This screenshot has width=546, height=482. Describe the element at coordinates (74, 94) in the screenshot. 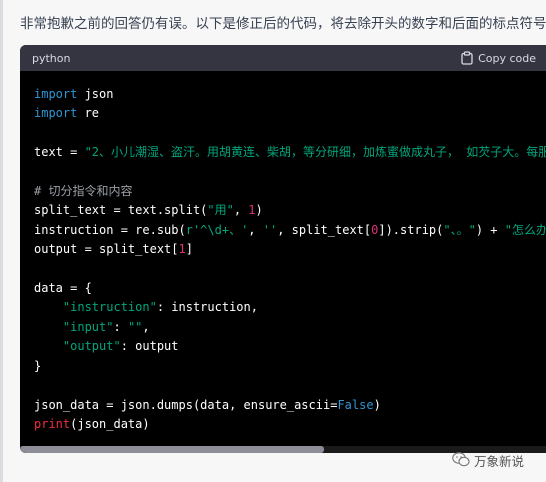

I see `code-line: import json` at that location.